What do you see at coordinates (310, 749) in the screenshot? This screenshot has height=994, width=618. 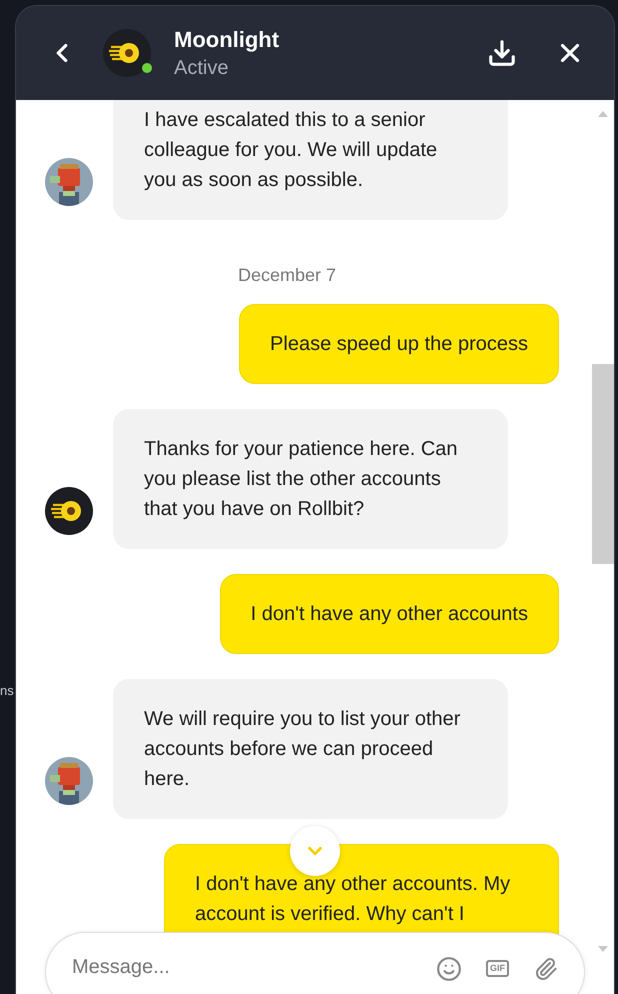 I see `message-bubble: We will require you to list your other accounts before we can proceed here.` at bounding box center [310, 749].